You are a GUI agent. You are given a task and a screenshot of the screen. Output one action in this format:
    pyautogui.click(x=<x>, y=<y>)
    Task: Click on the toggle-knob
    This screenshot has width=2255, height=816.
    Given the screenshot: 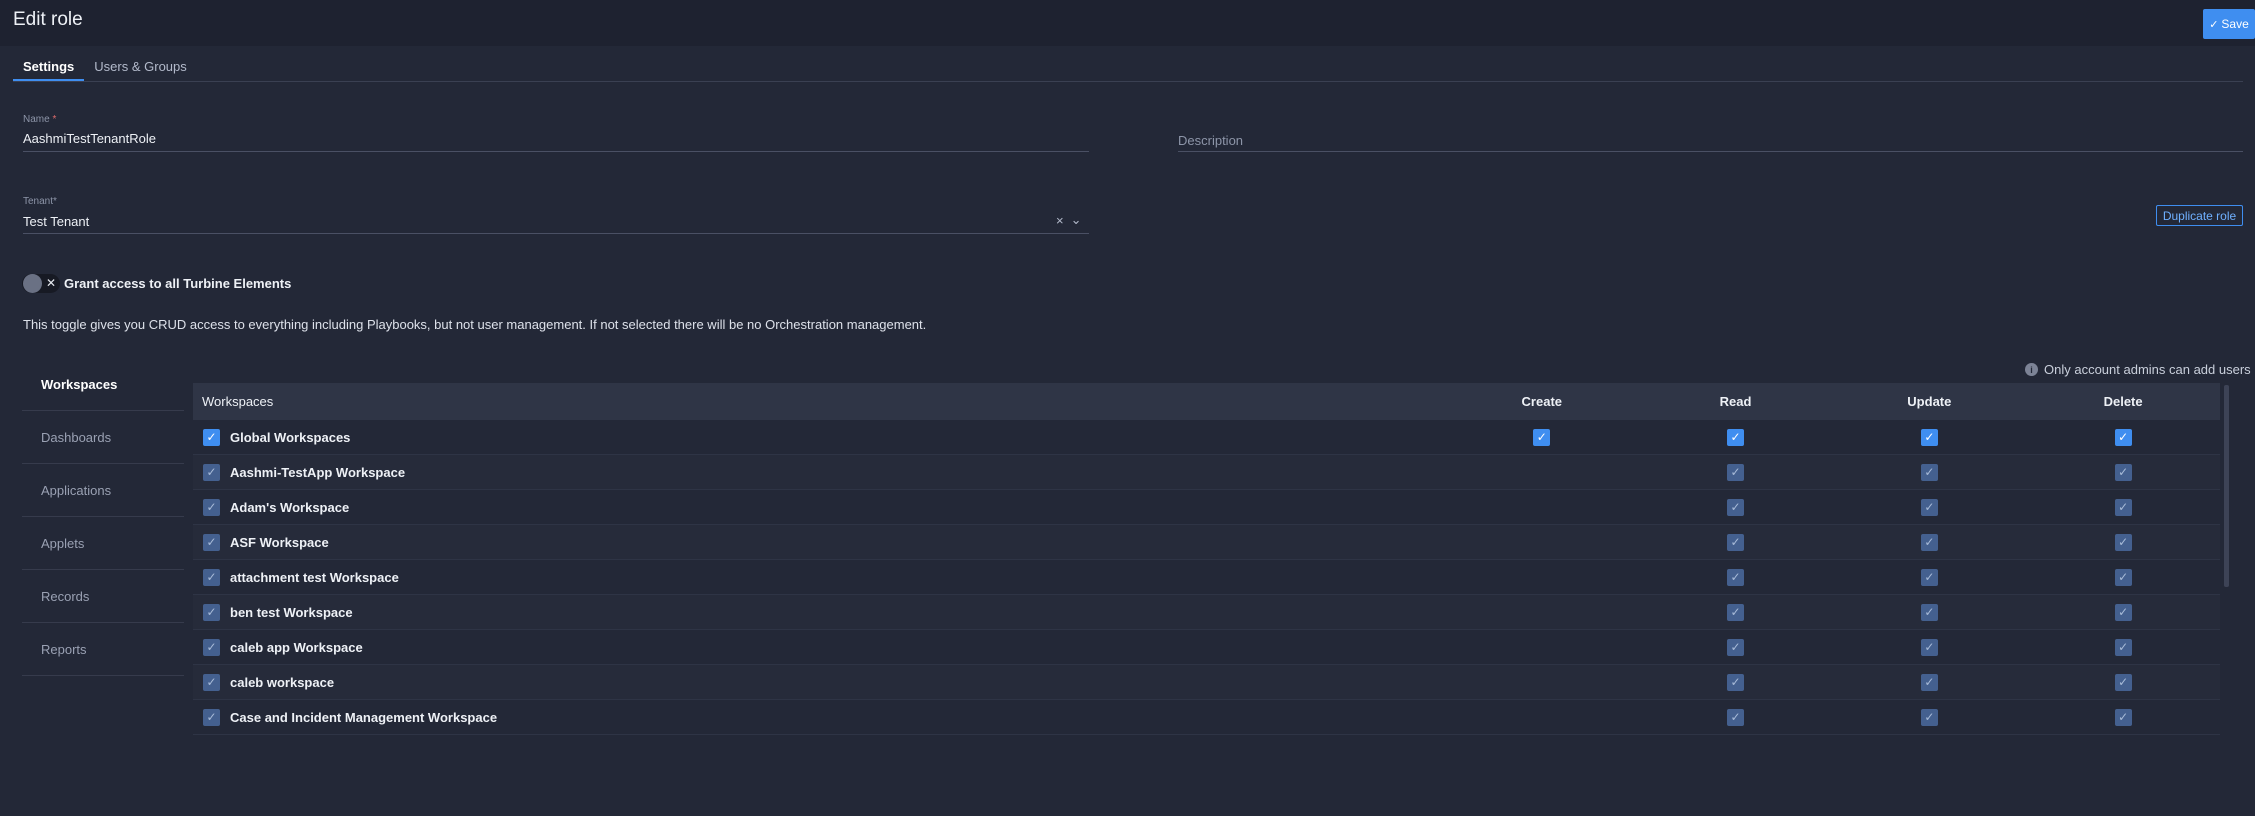 What is the action you would take?
    pyautogui.click(x=32, y=283)
    